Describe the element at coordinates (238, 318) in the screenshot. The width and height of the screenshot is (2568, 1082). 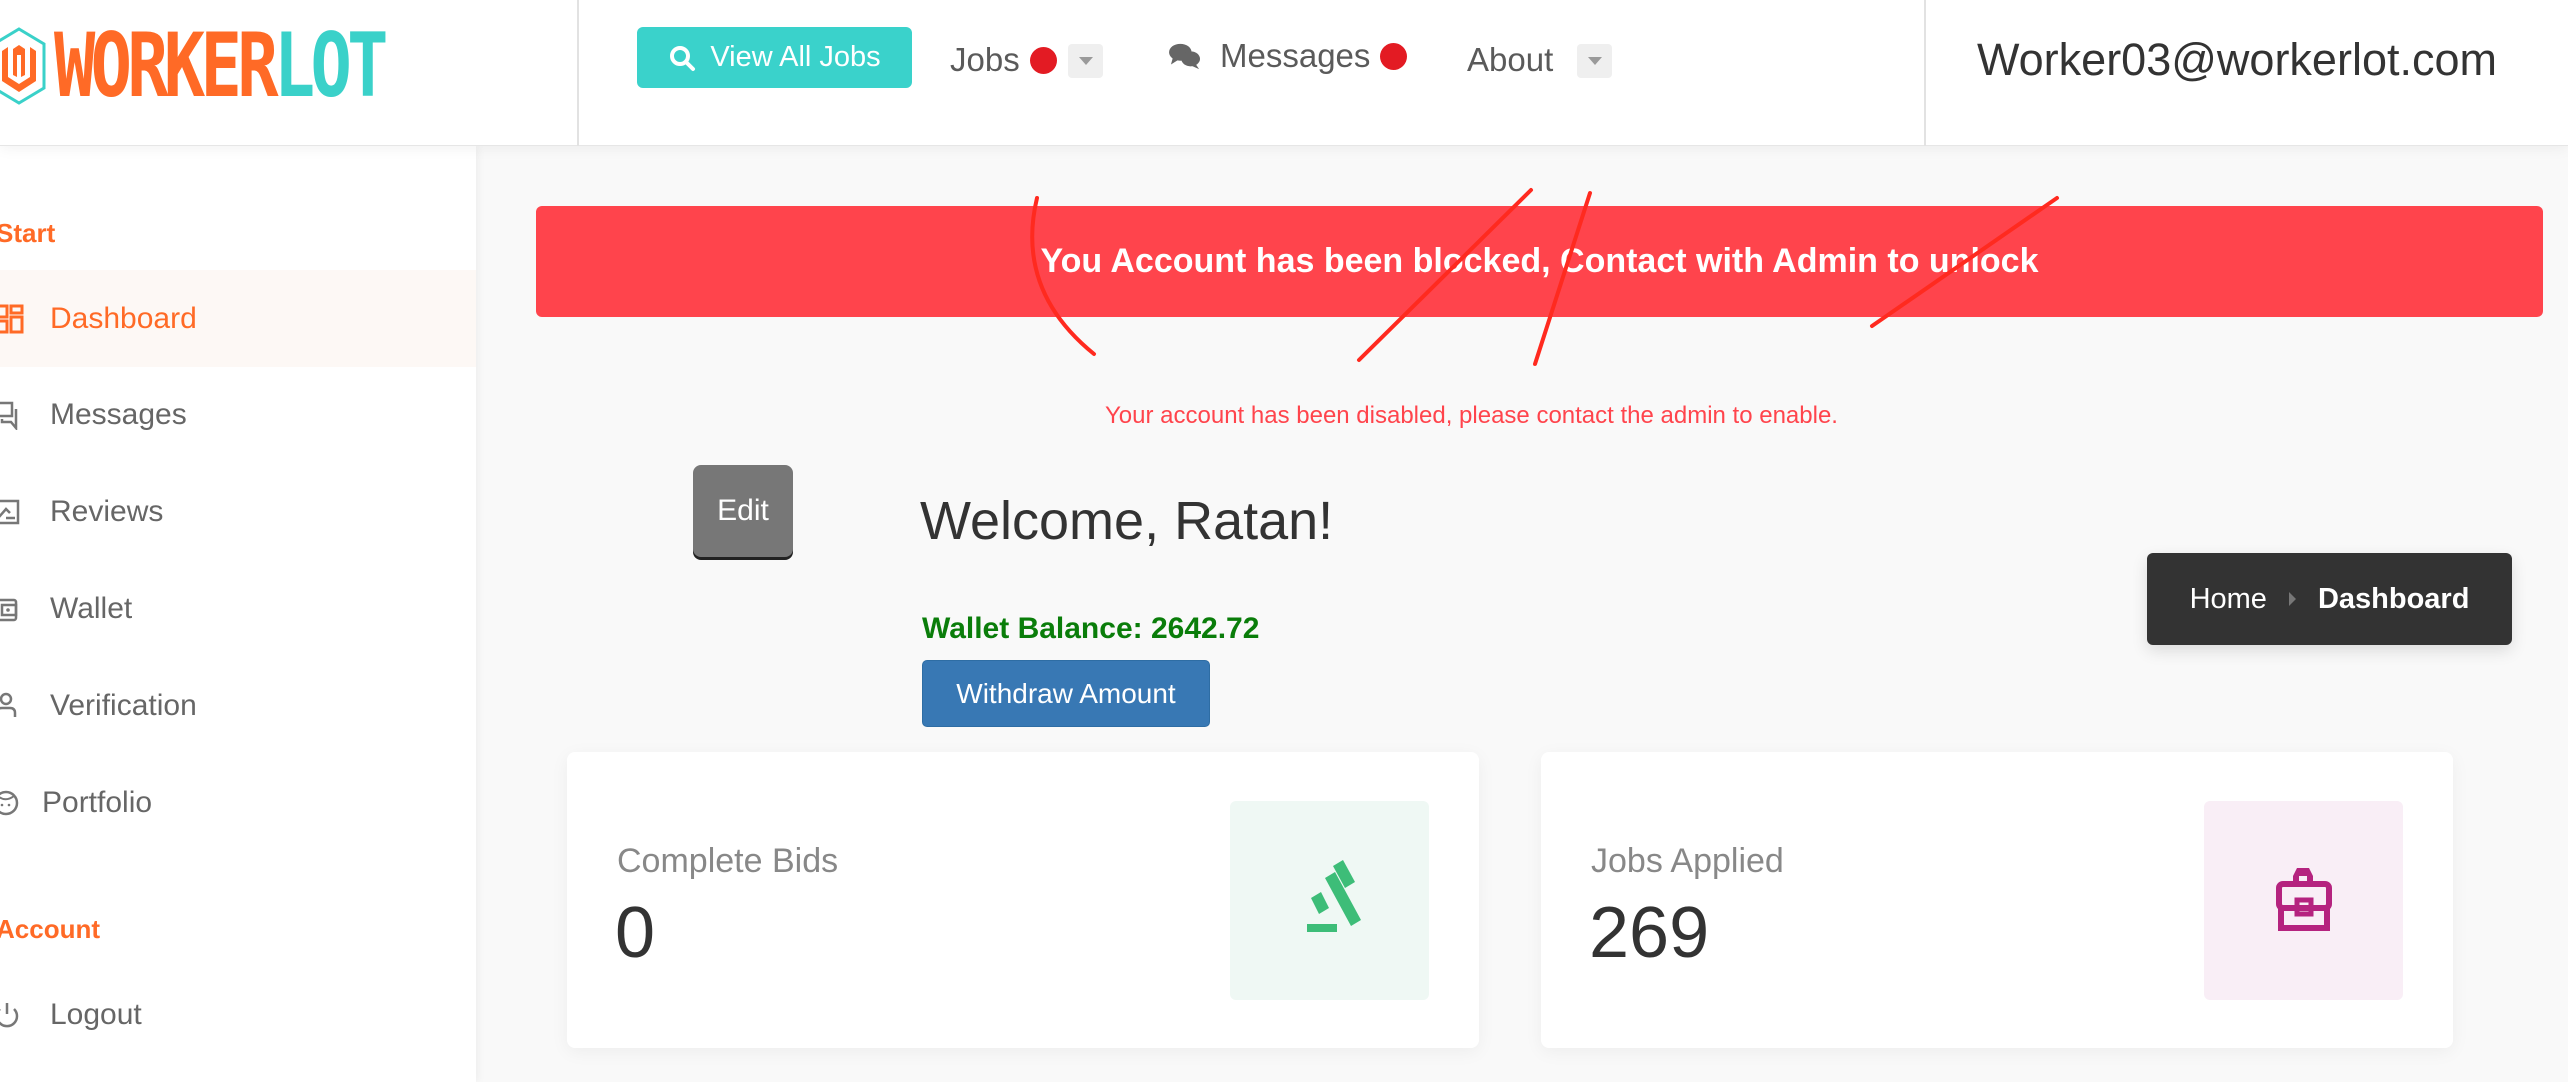
I see `sidebar-item-dashboard: Dashboard` at that location.